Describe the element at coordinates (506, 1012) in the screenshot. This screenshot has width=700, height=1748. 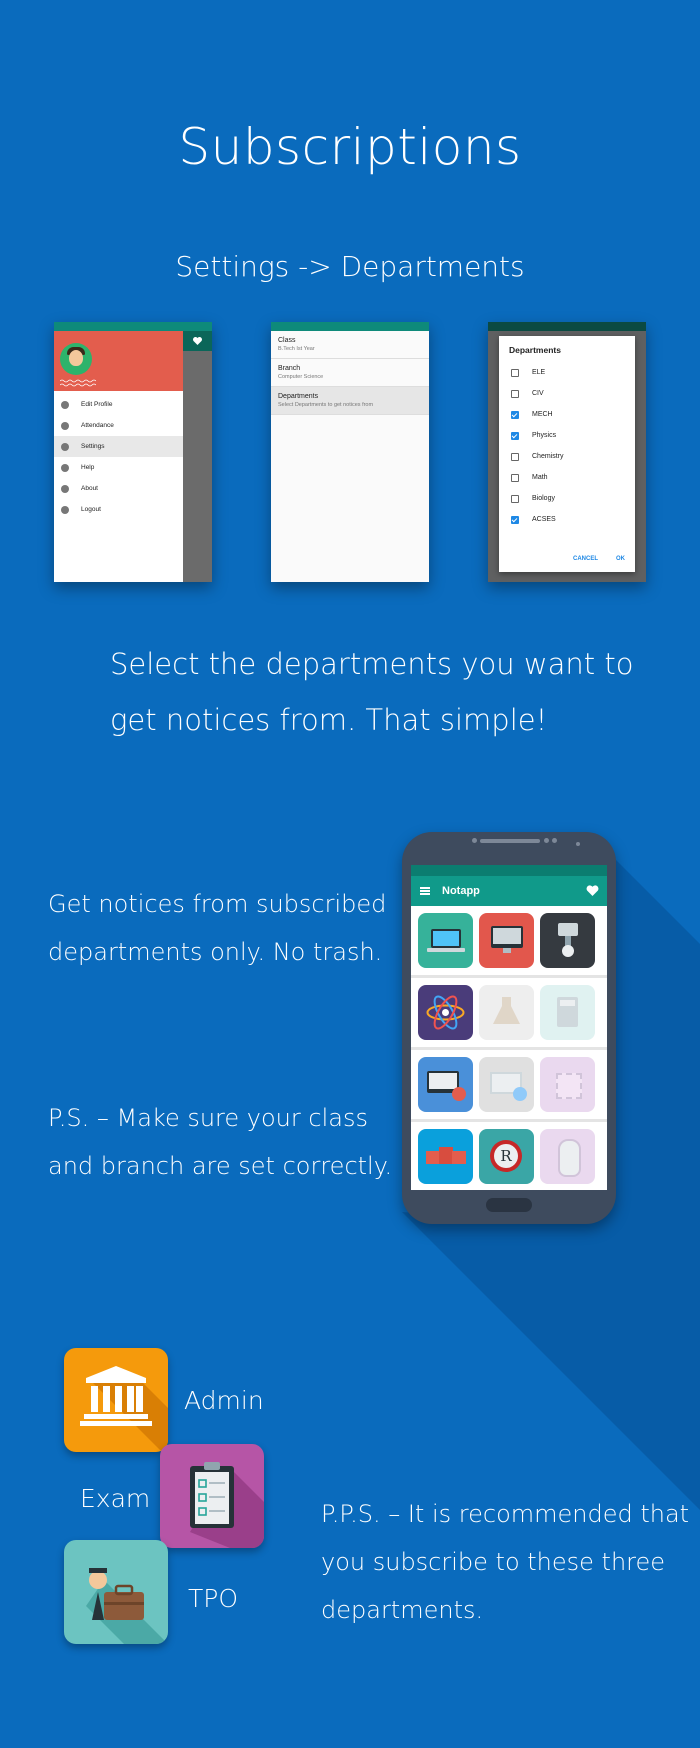
I see `flask-tile-icon` at that location.